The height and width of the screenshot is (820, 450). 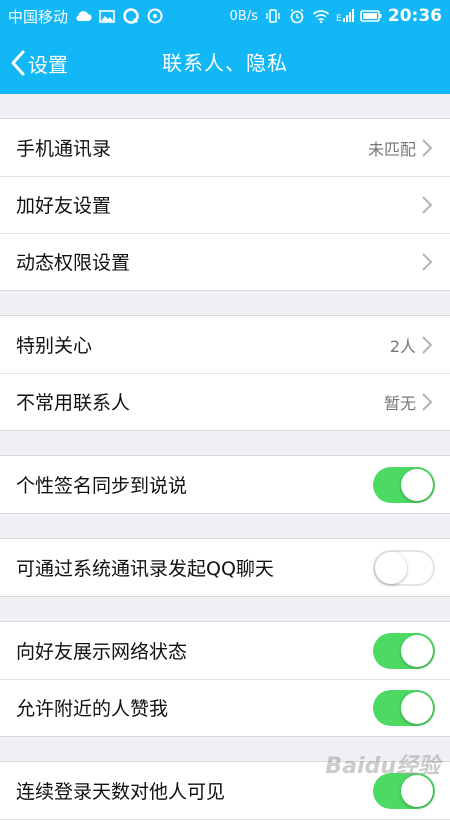 I want to click on settings-group: 个性签名同步到说说, so click(x=225, y=484).